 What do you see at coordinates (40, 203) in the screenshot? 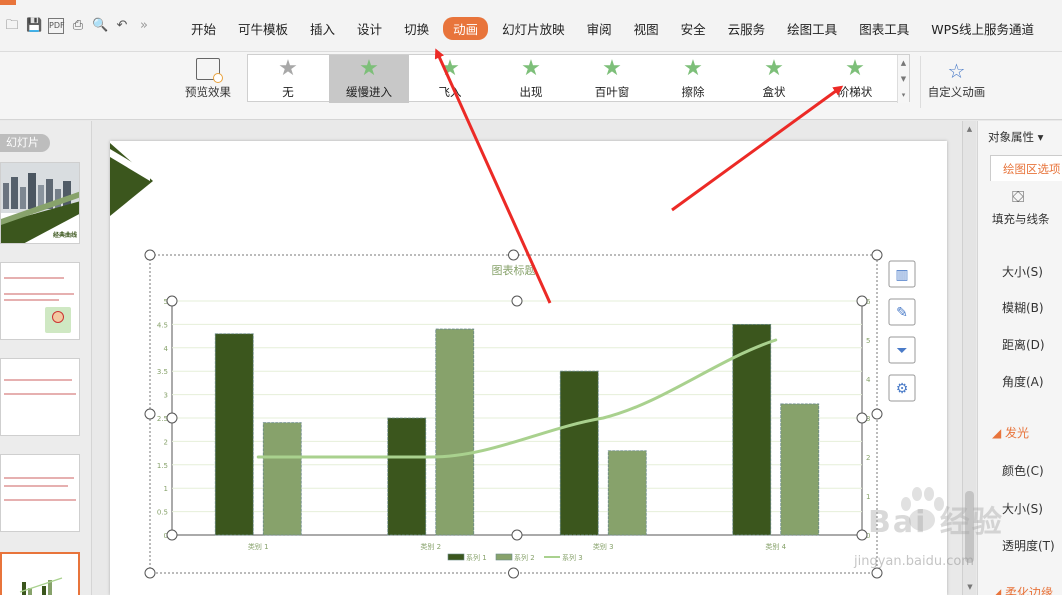
I see `slide-thumbnail-1: 经典曲线` at bounding box center [40, 203].